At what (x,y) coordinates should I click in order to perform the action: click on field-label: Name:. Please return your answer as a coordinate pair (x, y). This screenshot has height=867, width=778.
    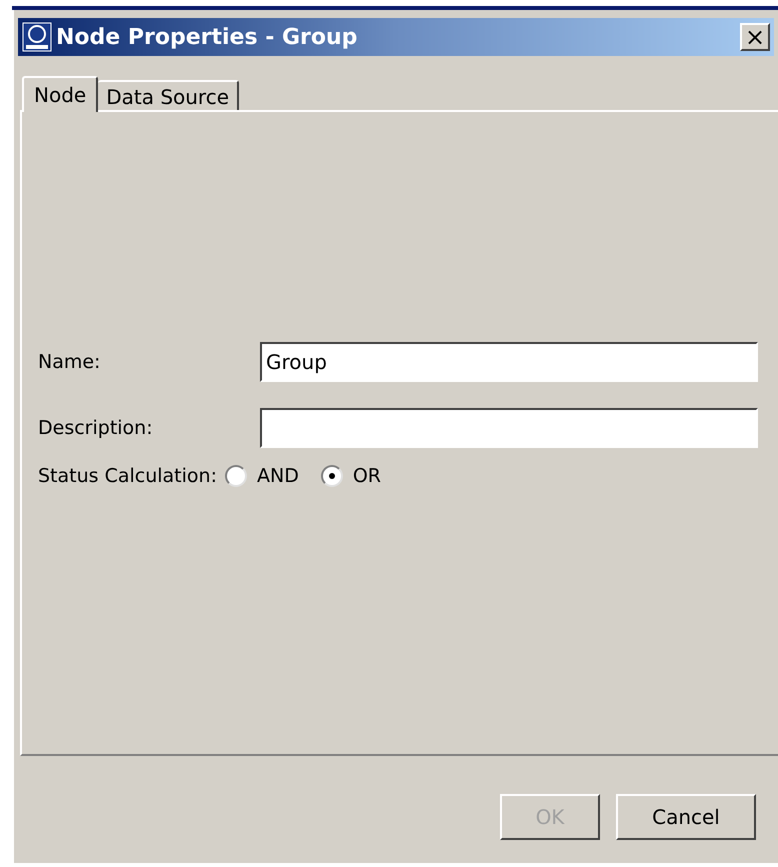
    Looking at the image, I should click on (70, 362).